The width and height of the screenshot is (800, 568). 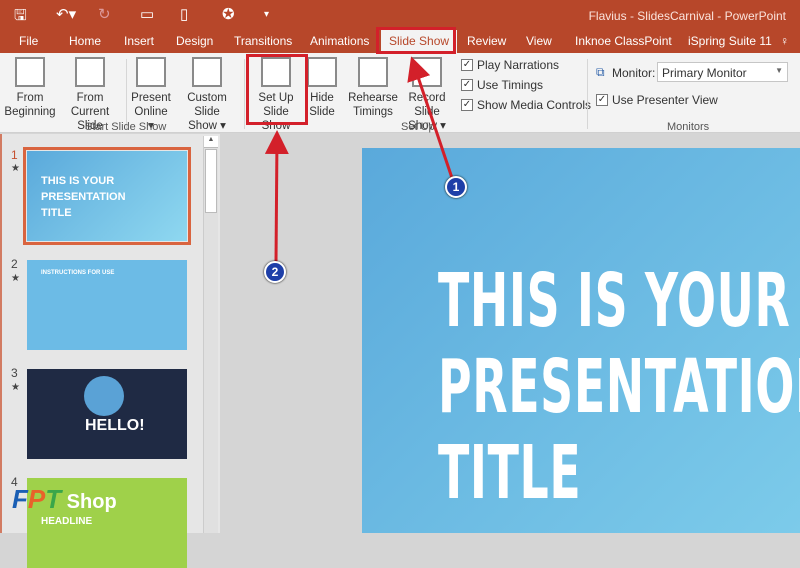 I want to click on step-badge-1: 1, so click(x=456, y=187).